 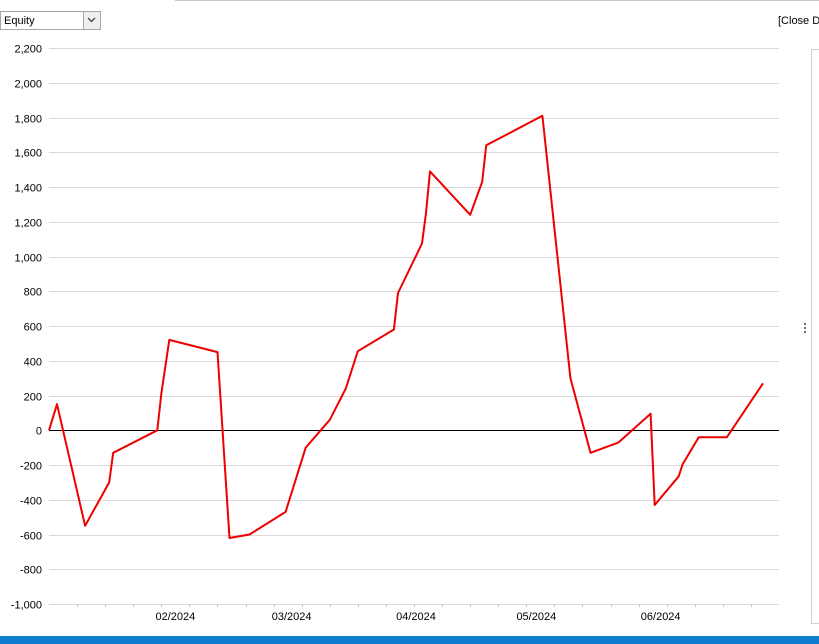 What do you see at coordinates (28, 259) in the screenshot?
I see `y-tick-label: 1,000` at bounding box center [28, 259].